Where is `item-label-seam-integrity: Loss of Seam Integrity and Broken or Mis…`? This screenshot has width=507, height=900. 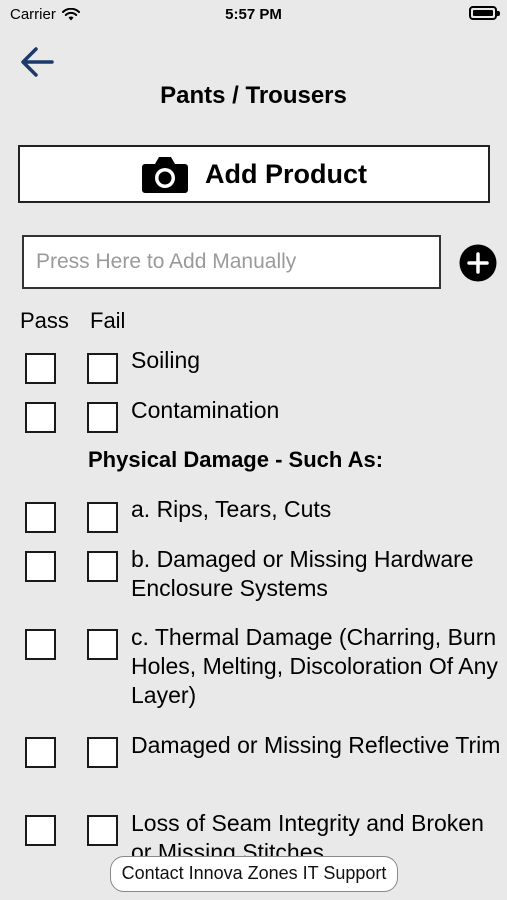
item-label-seam-integrity: Loss of Seam Integrity and Broken or Mis… is located at coordinates (307, 835).